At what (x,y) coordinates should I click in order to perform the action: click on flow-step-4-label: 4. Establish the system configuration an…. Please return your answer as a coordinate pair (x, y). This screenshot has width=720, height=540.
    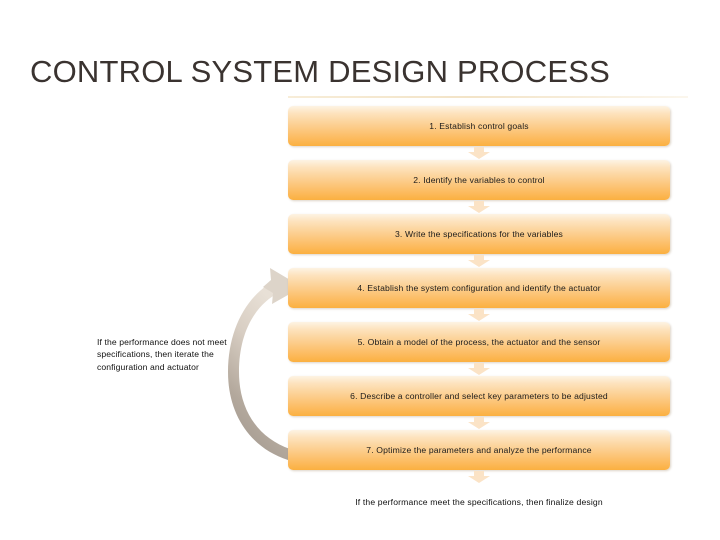
    Looking at the image, I should click on (479, 287).